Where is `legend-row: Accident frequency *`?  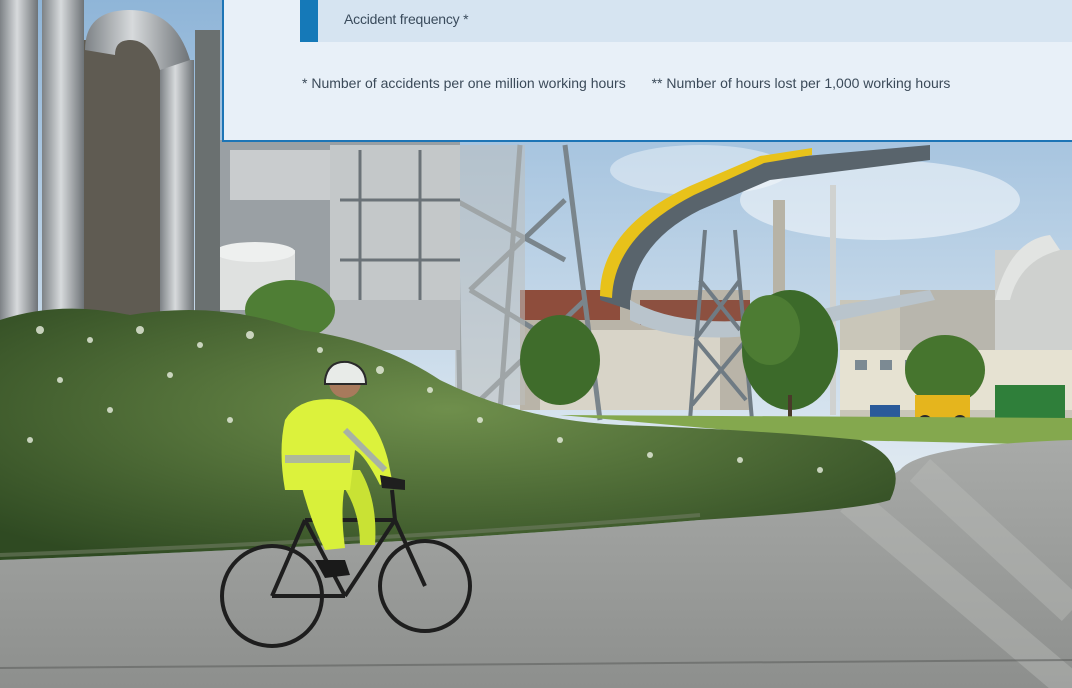
legend-row: Accident frequency * is located at coordinates (686, 21).